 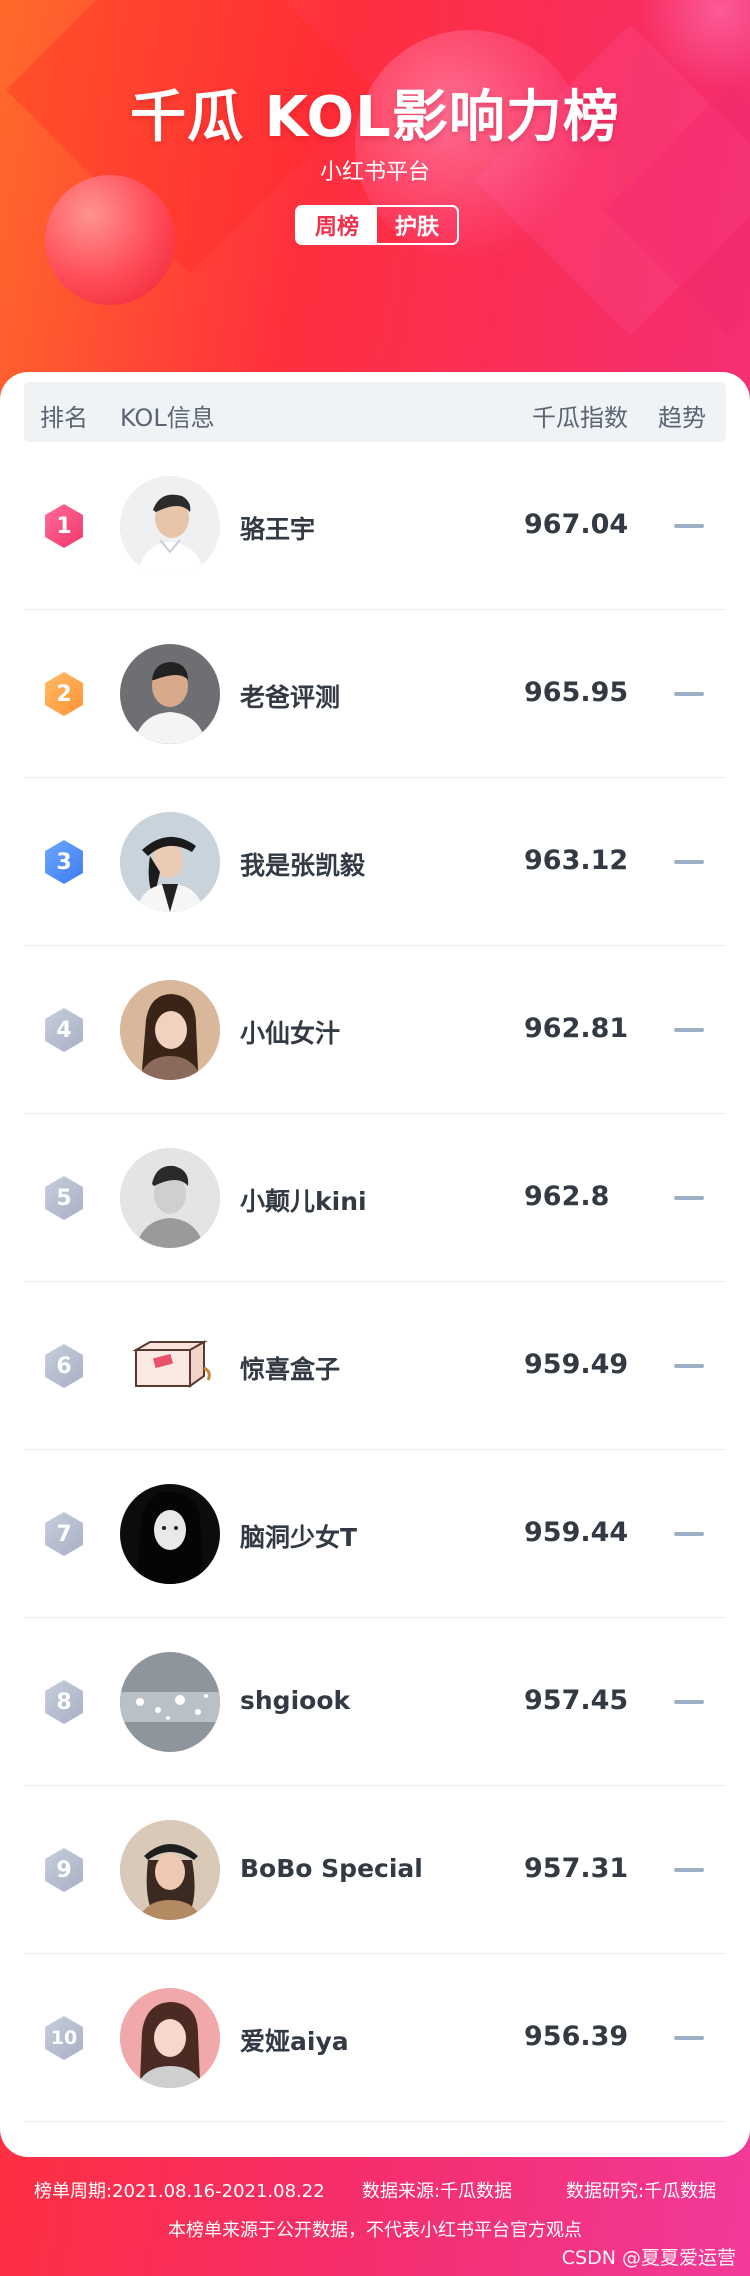 What do you see at coordinates (375, 1702) in the screenshot?
I see `table-row: 8 shgiook 957.45` at bounding box center [375, 1702].